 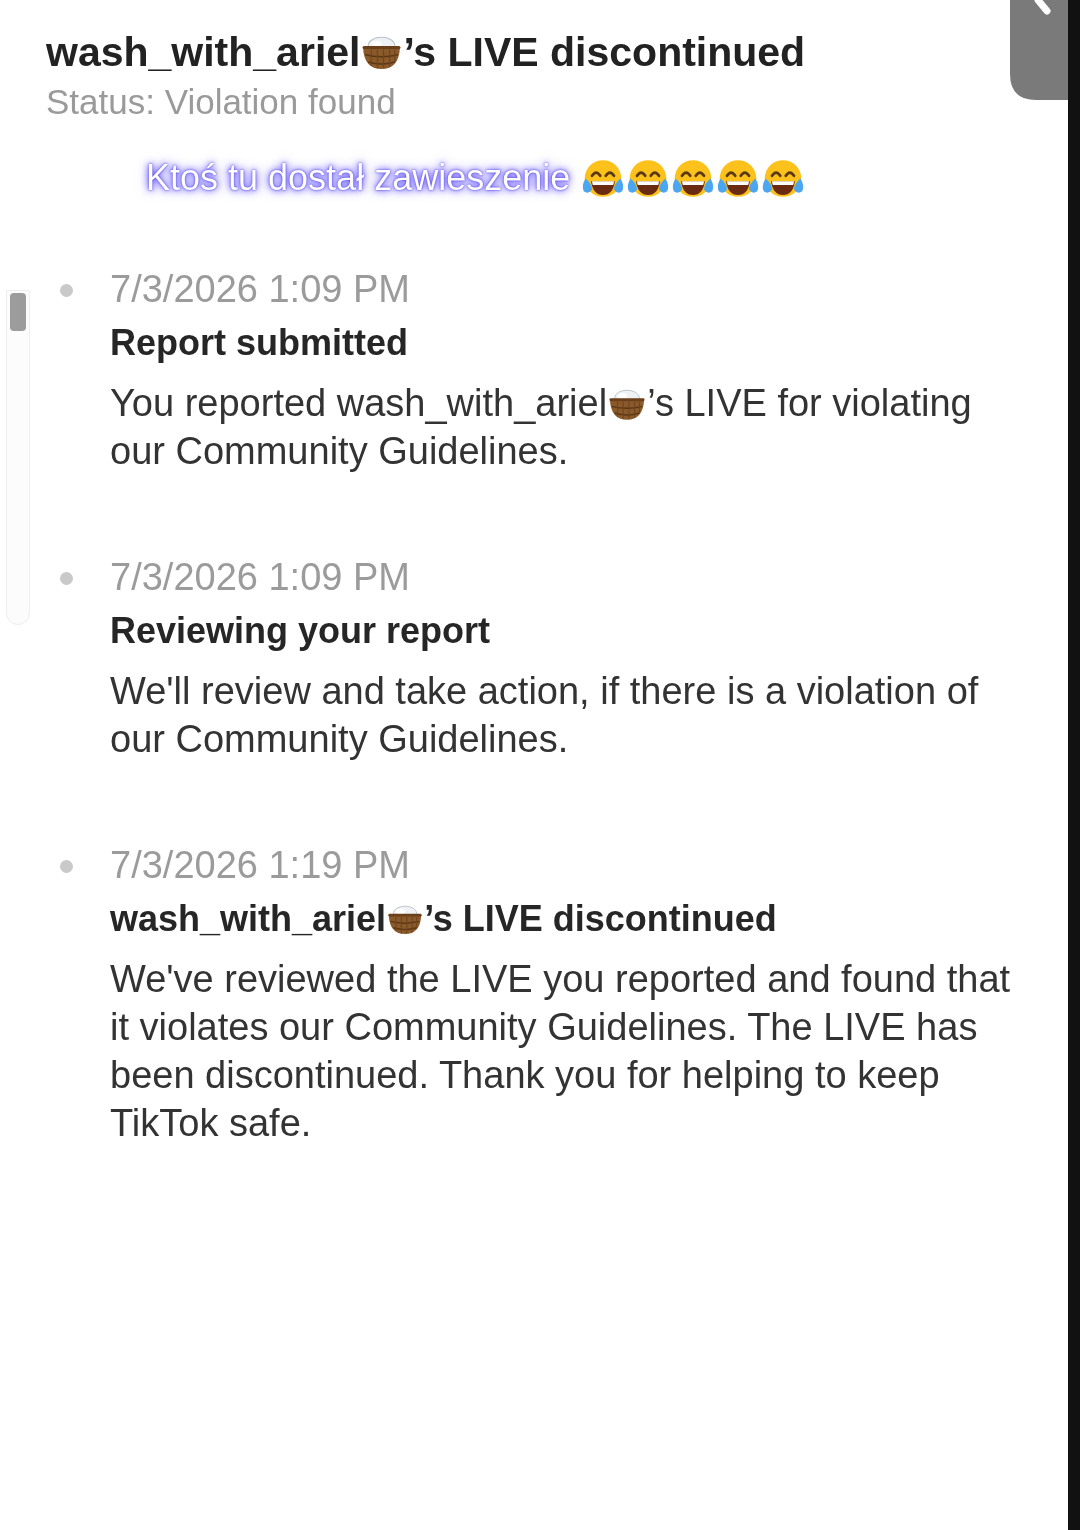 I want to click on event-title: wash_with_ariel ’s LIVE discontinued, so click(x=444, y=919).